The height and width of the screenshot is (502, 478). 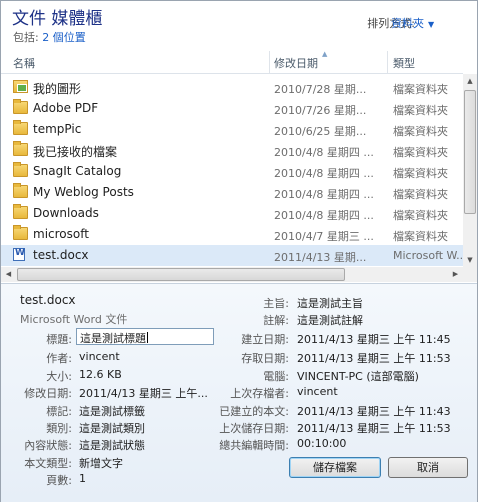 What do you see at coordinates (335, 467) in the screenshot?
I see `save-button: 儲存檔案` at bounding box center [335, 467].